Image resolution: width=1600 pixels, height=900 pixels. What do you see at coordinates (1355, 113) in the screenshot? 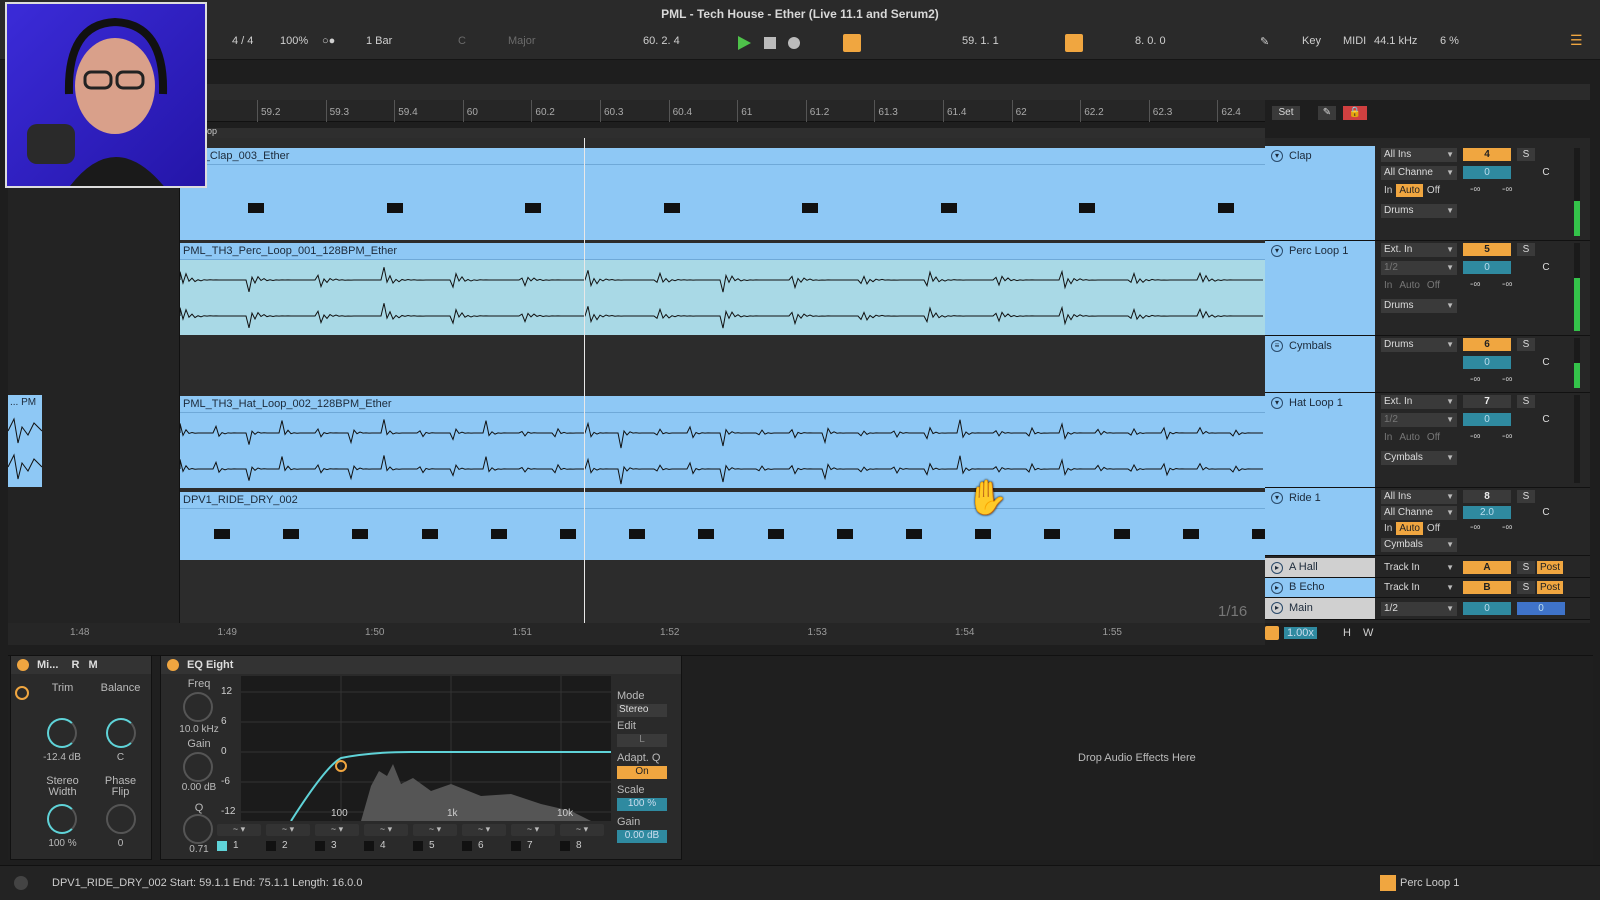
I see `lock-icon: 🔒` at bounding box center [1355, 113].